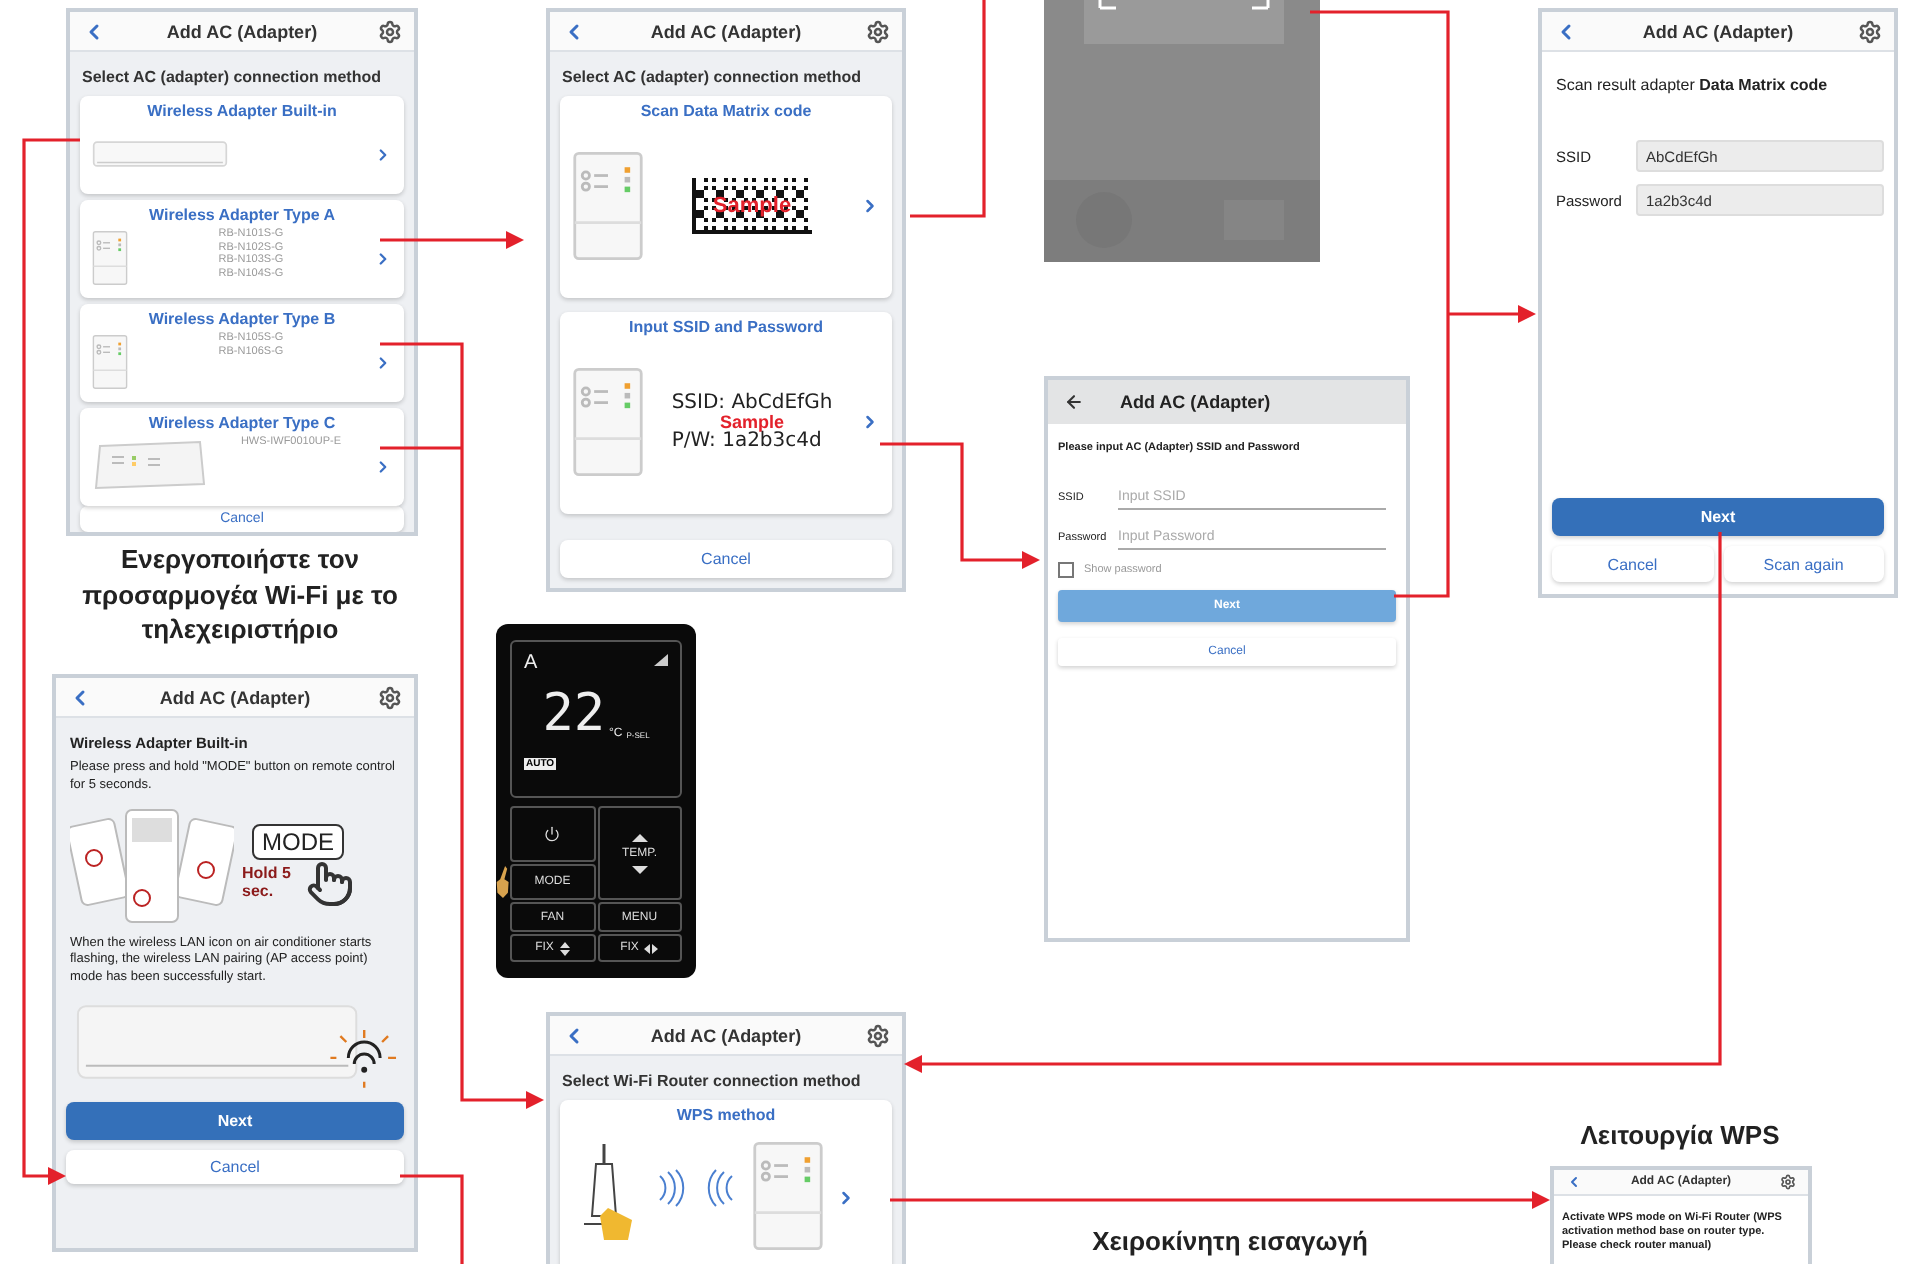  What do you see at coordinates (242, 215) in the screenshot?
I see `option-title: Wireless Adapter Type A` at bounding box center [242, 215].